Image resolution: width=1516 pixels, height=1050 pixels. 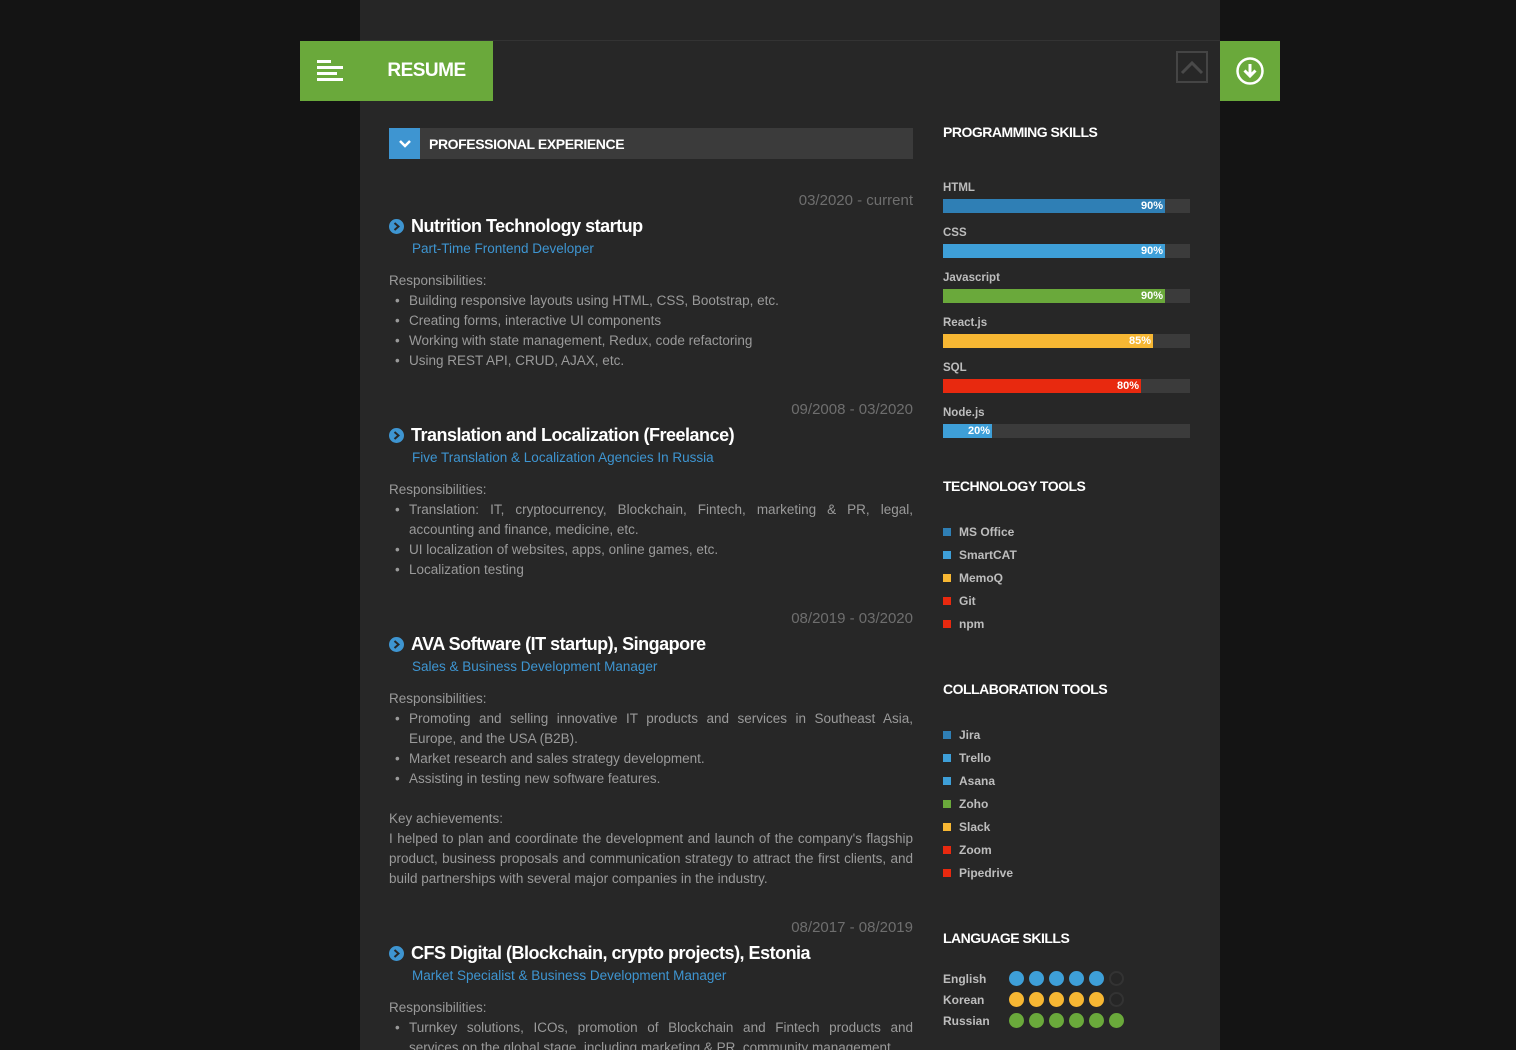 What do you see at coordinates (446, 818) in the screenshot?
I see `achievements-label: Key achievements:` at bounding box center [446, 818].